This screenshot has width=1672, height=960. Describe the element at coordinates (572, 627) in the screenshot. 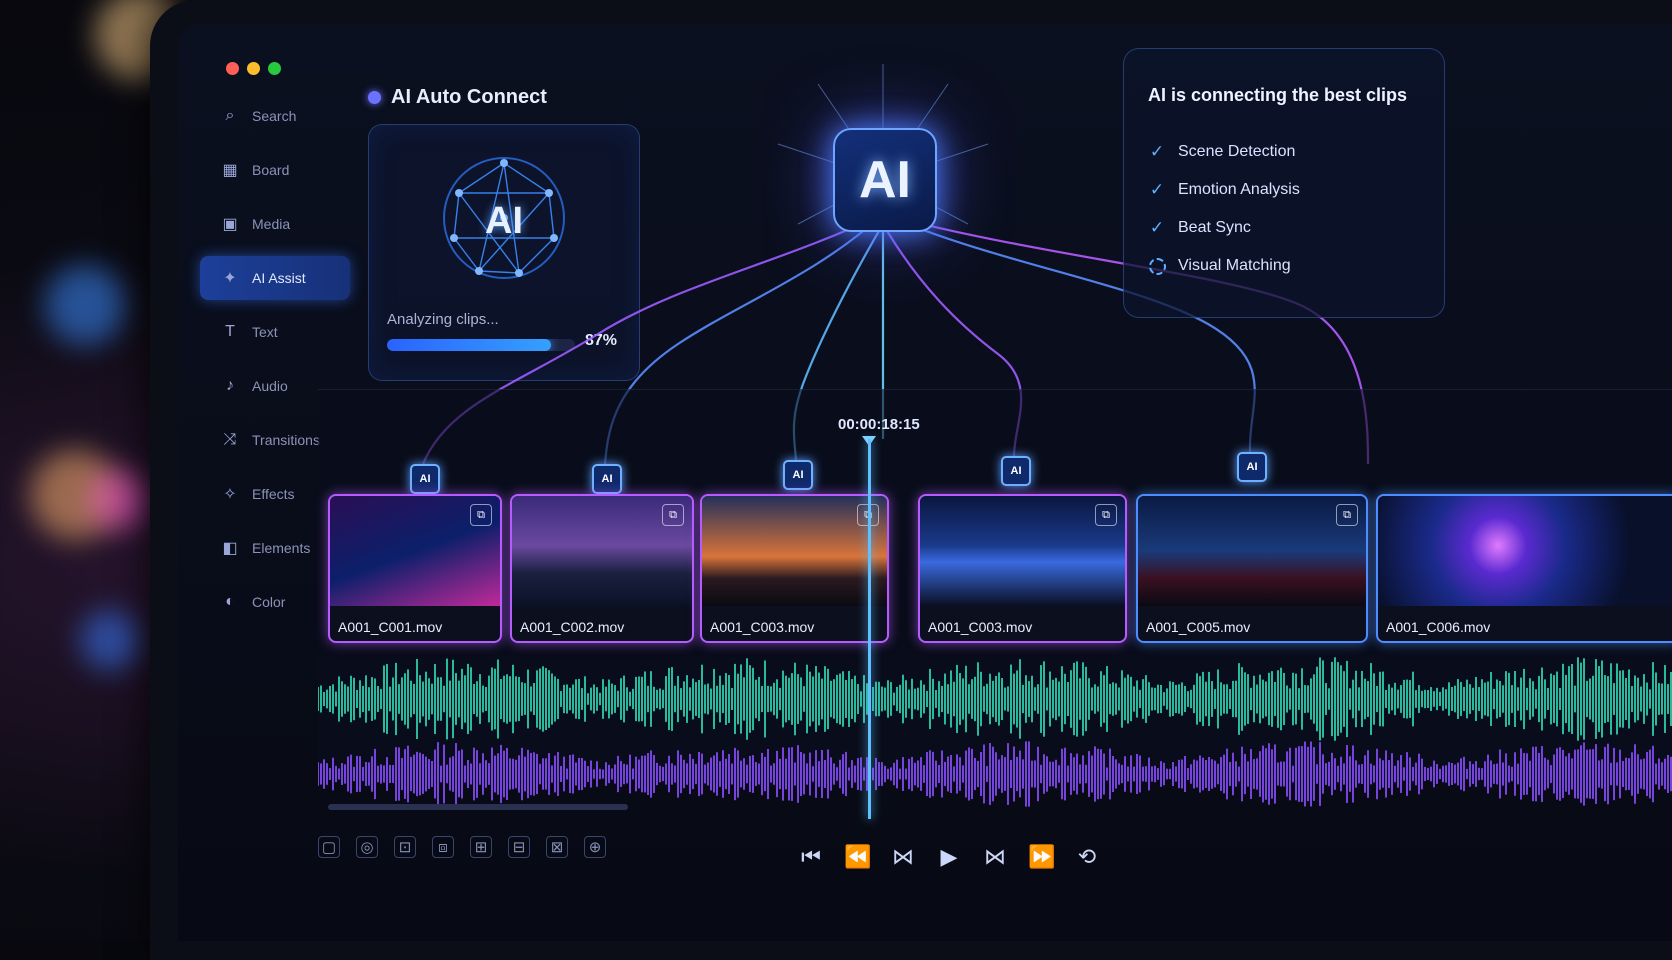

I see `clip-name: A001_C002.mov` at that location.